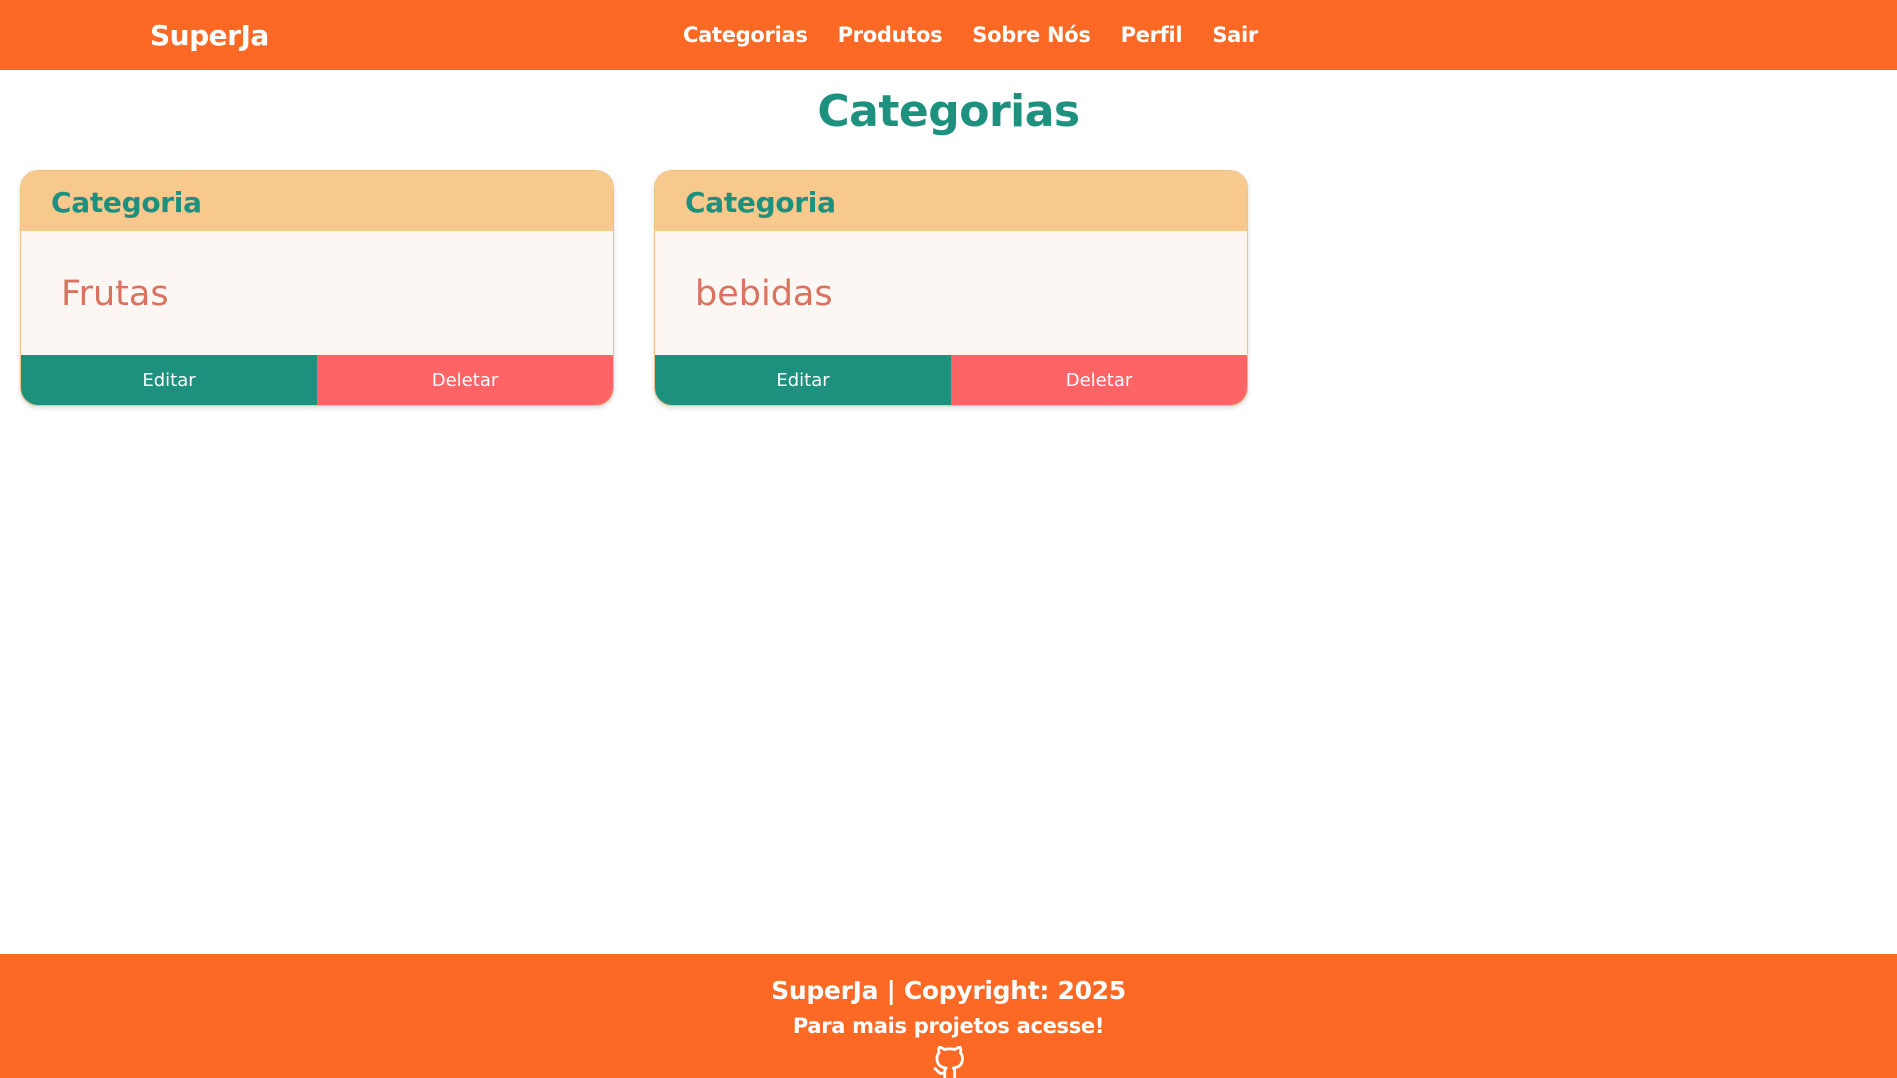 This screenshot has width=1897, height=1078. I want to click on nav-link-sobre-nos: Sobre Nós, so click(1031, 35).